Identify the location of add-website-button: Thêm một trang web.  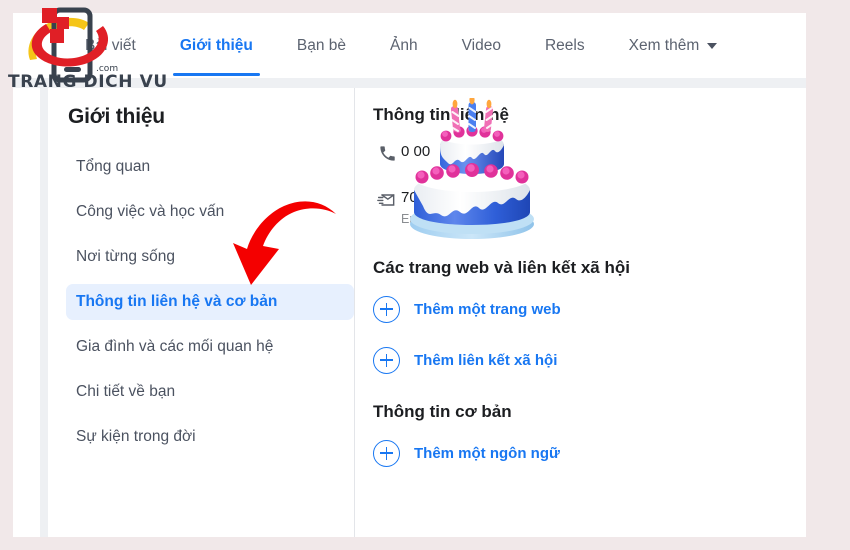
(589, 309).